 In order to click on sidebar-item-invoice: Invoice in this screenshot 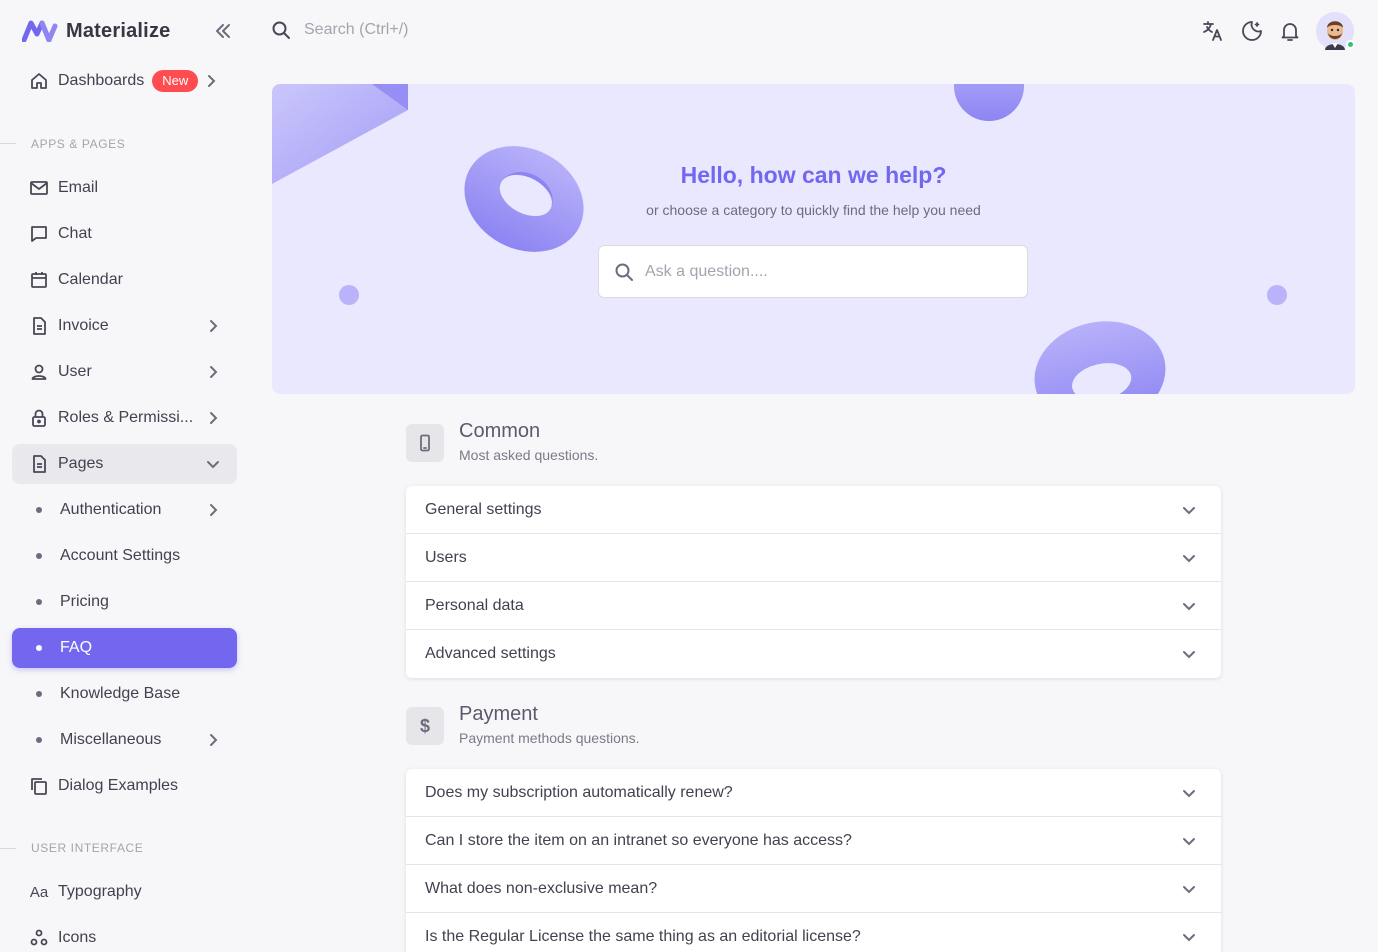, I will do `click(124, 326)`.